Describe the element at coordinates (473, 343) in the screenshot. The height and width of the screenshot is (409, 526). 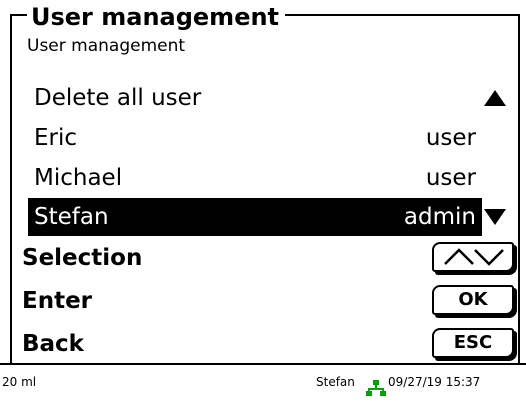
I see `esc-button: ESC` at that location.